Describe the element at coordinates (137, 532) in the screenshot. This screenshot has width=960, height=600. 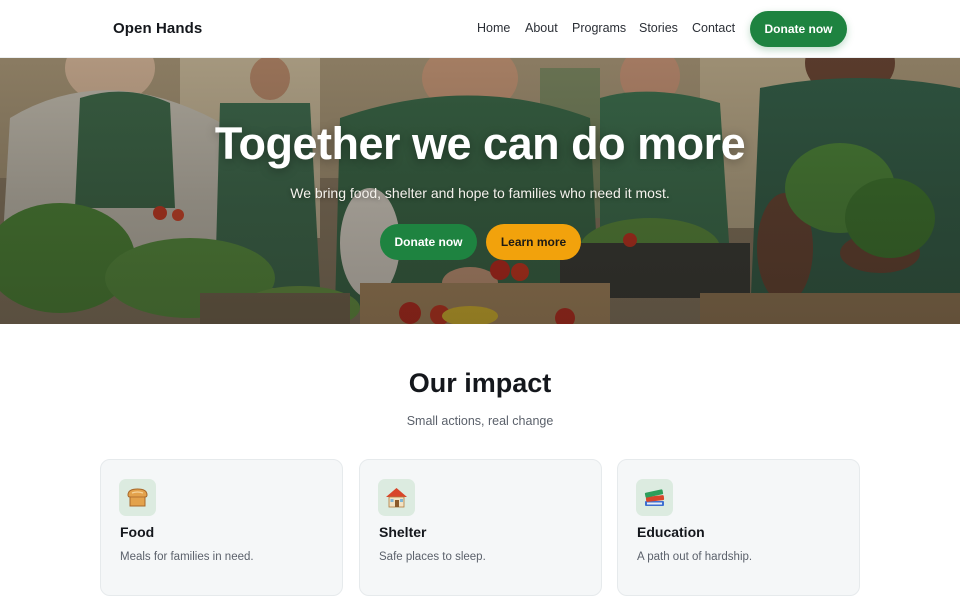
I see `card-title: Food` at that location.